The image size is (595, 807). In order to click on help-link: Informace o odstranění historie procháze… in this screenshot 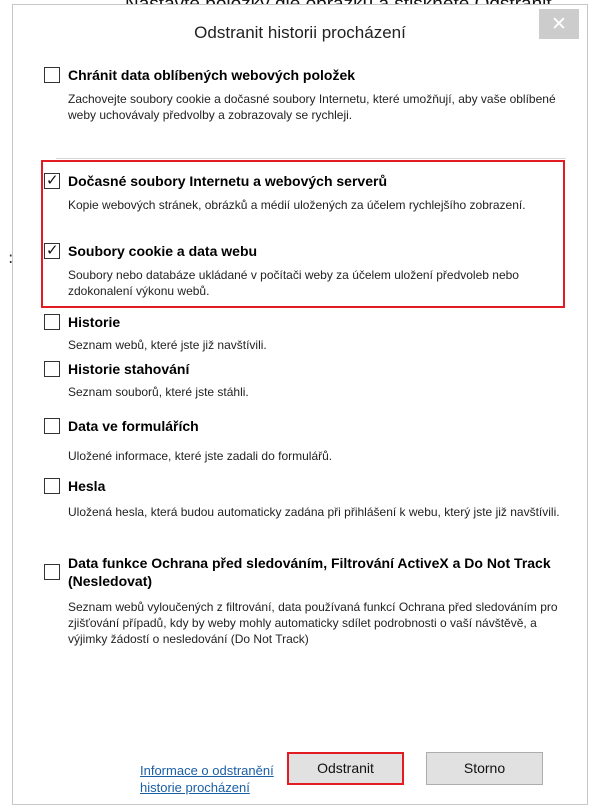, I will do `click(215, 779)`.